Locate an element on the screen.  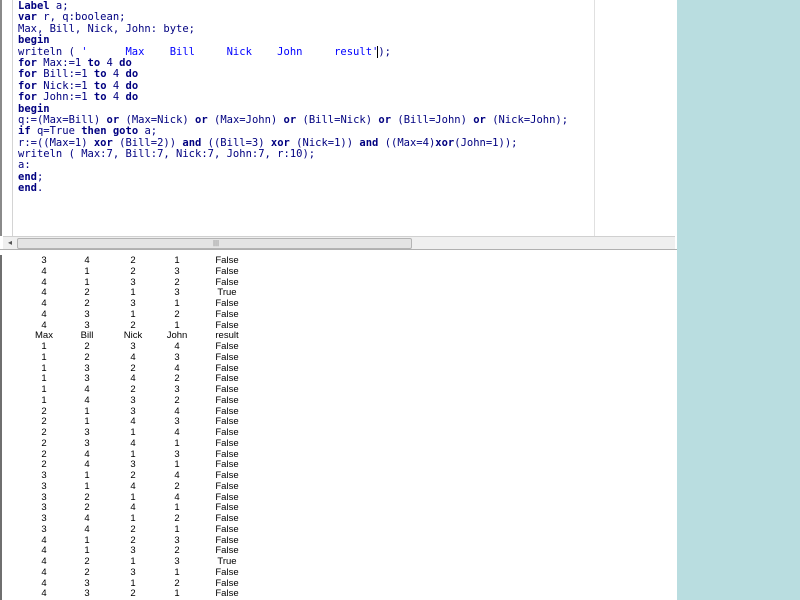
code-text: writeln ( is located at coordinates (50, 51).